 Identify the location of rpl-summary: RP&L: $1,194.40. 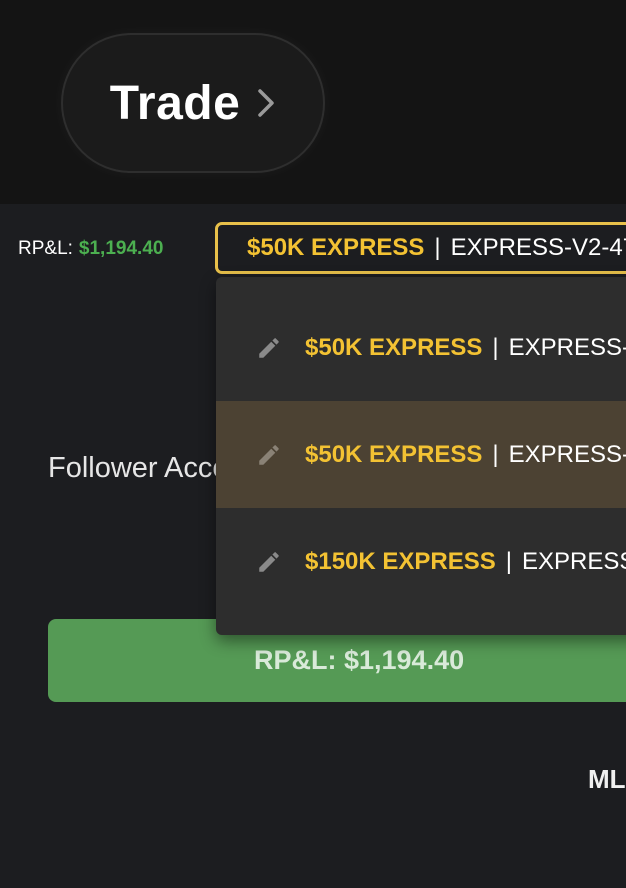
(90, 249).